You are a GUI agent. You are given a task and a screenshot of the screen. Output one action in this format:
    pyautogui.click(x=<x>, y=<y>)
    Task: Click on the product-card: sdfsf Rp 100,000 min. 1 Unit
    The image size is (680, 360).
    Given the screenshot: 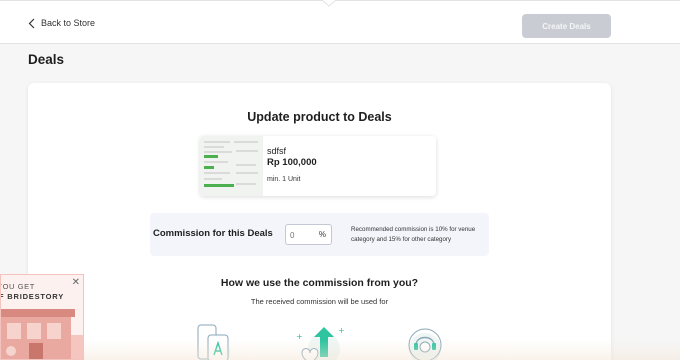 What is the action you would take?
    pyautogui.click(x=318, y=166)
    